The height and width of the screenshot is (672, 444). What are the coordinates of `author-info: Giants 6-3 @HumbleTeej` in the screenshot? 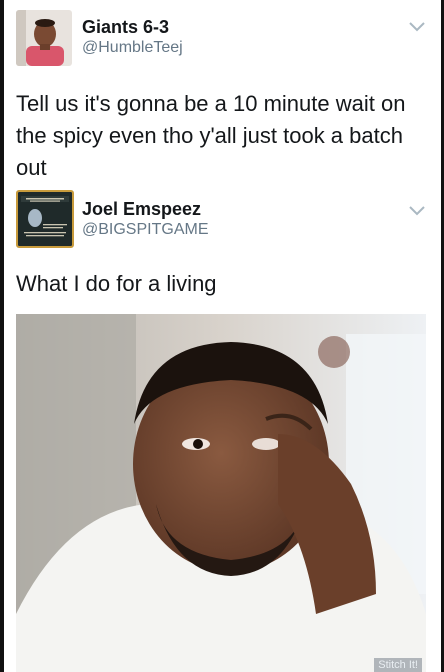 It's located at (132, 37).